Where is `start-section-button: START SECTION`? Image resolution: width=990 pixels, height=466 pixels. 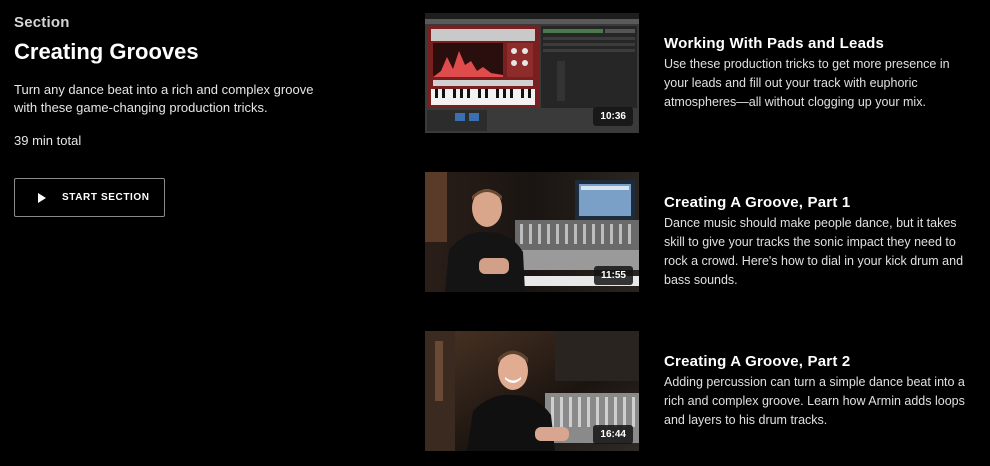 start-section-button: START SECTION is located at coordinates (89, 197).